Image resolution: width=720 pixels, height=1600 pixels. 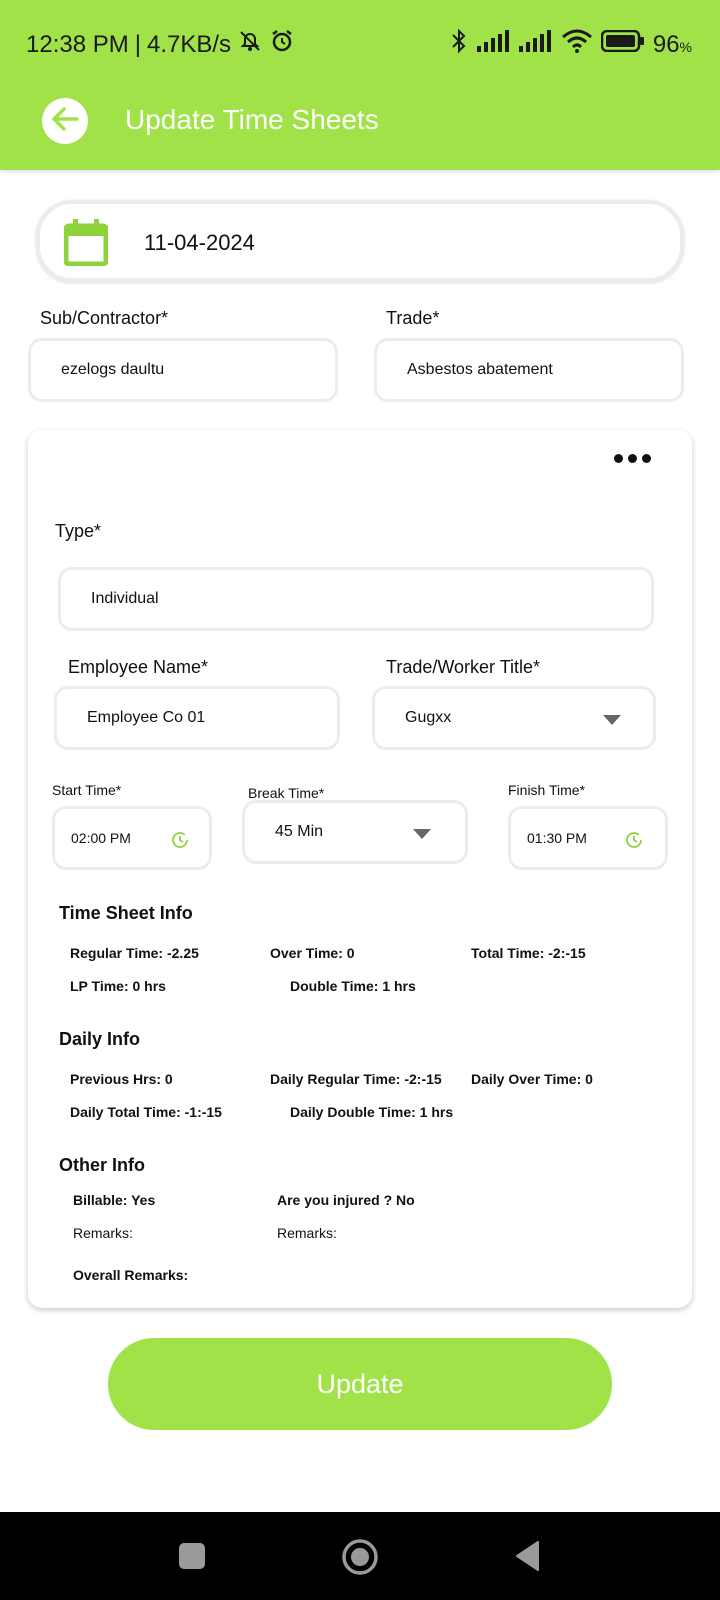 What do you see at coordinates (299, 831) in the screenshot?
I see `break-time-value: 45 Min` at bounding box center [299, 831].